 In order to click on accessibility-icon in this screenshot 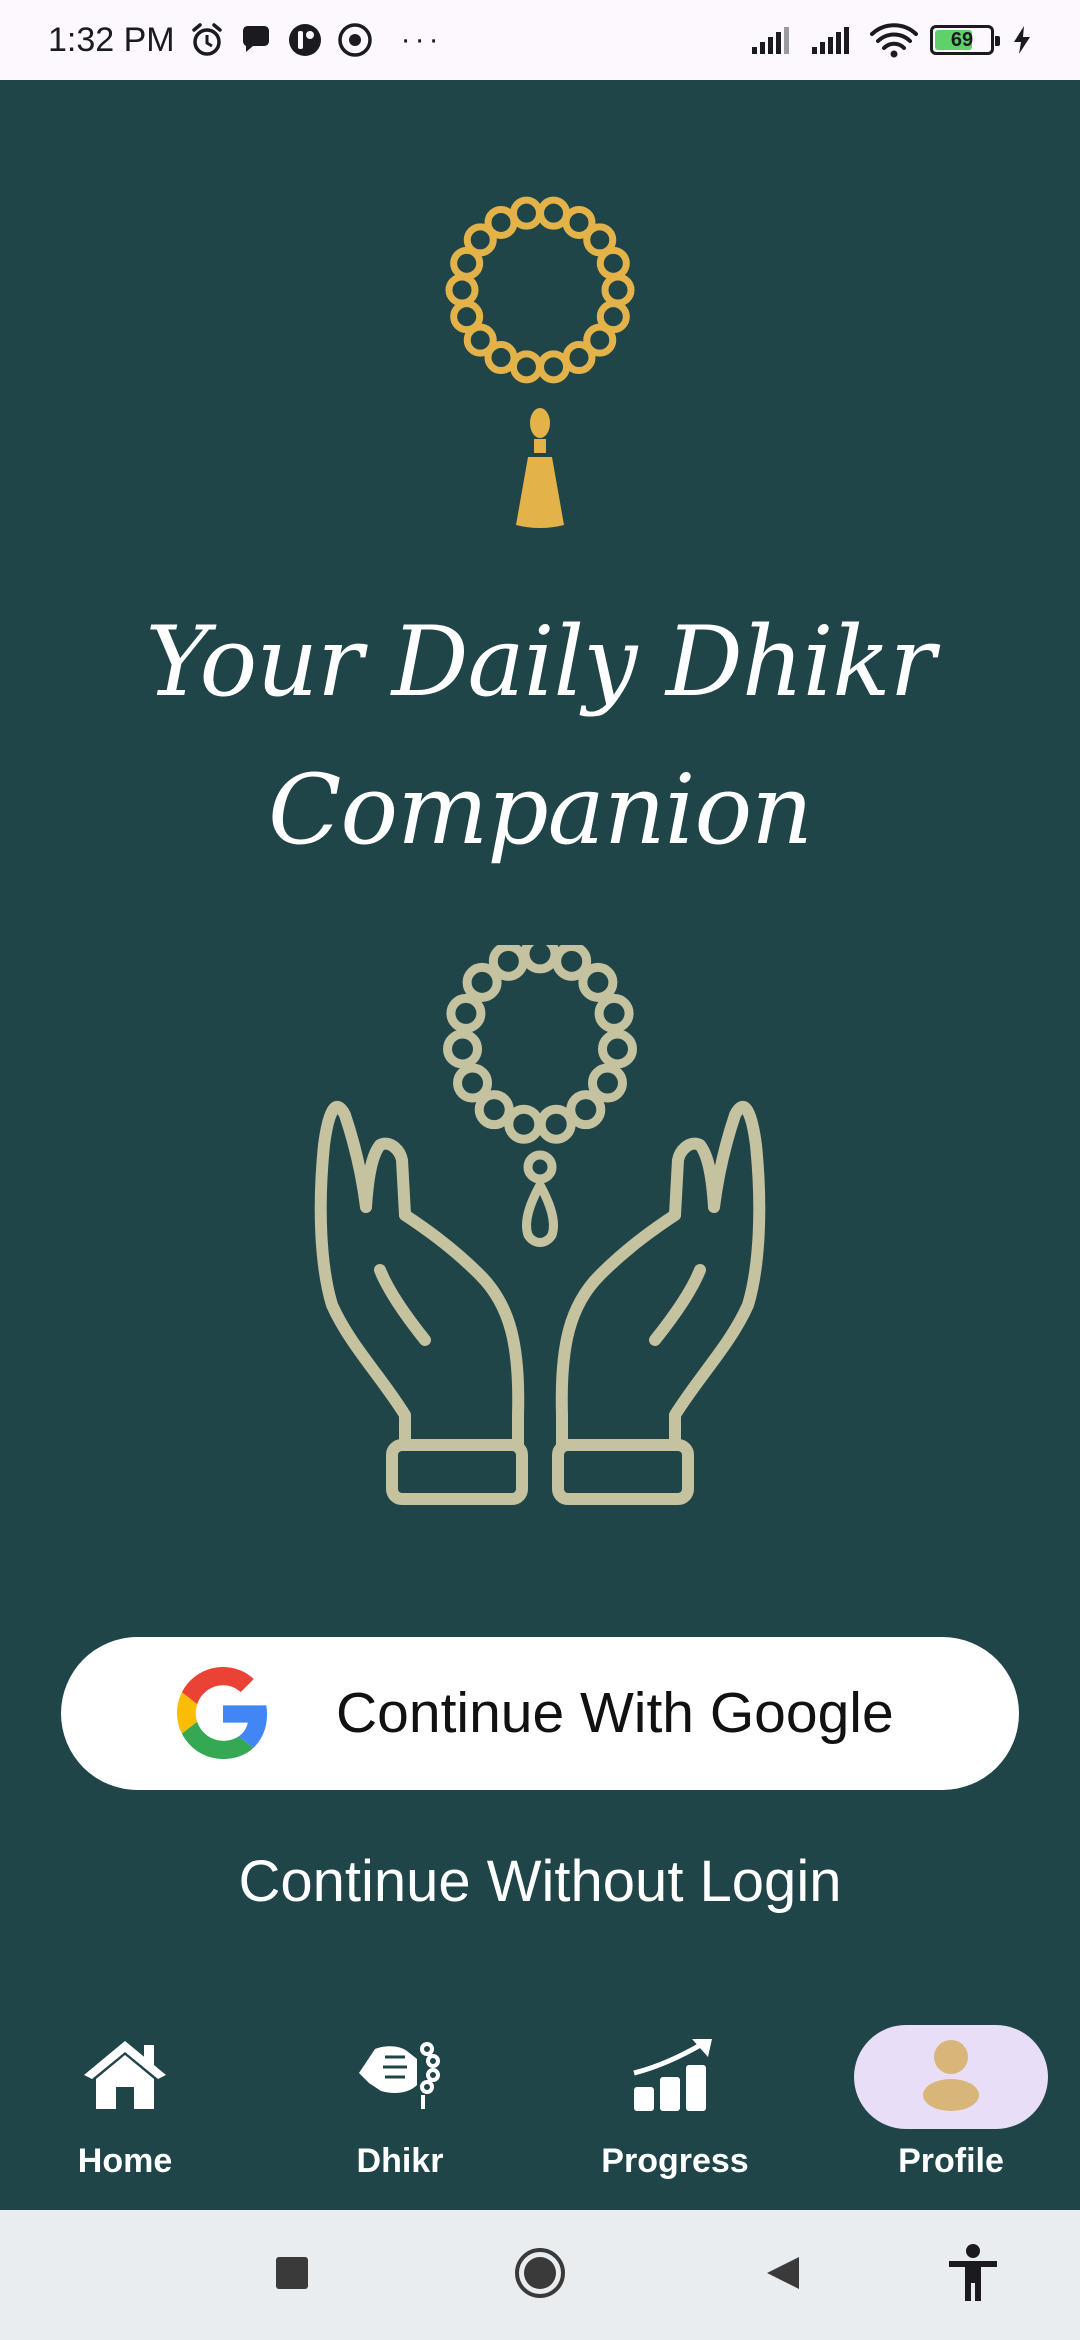, I will do `click(973, 2275)`.